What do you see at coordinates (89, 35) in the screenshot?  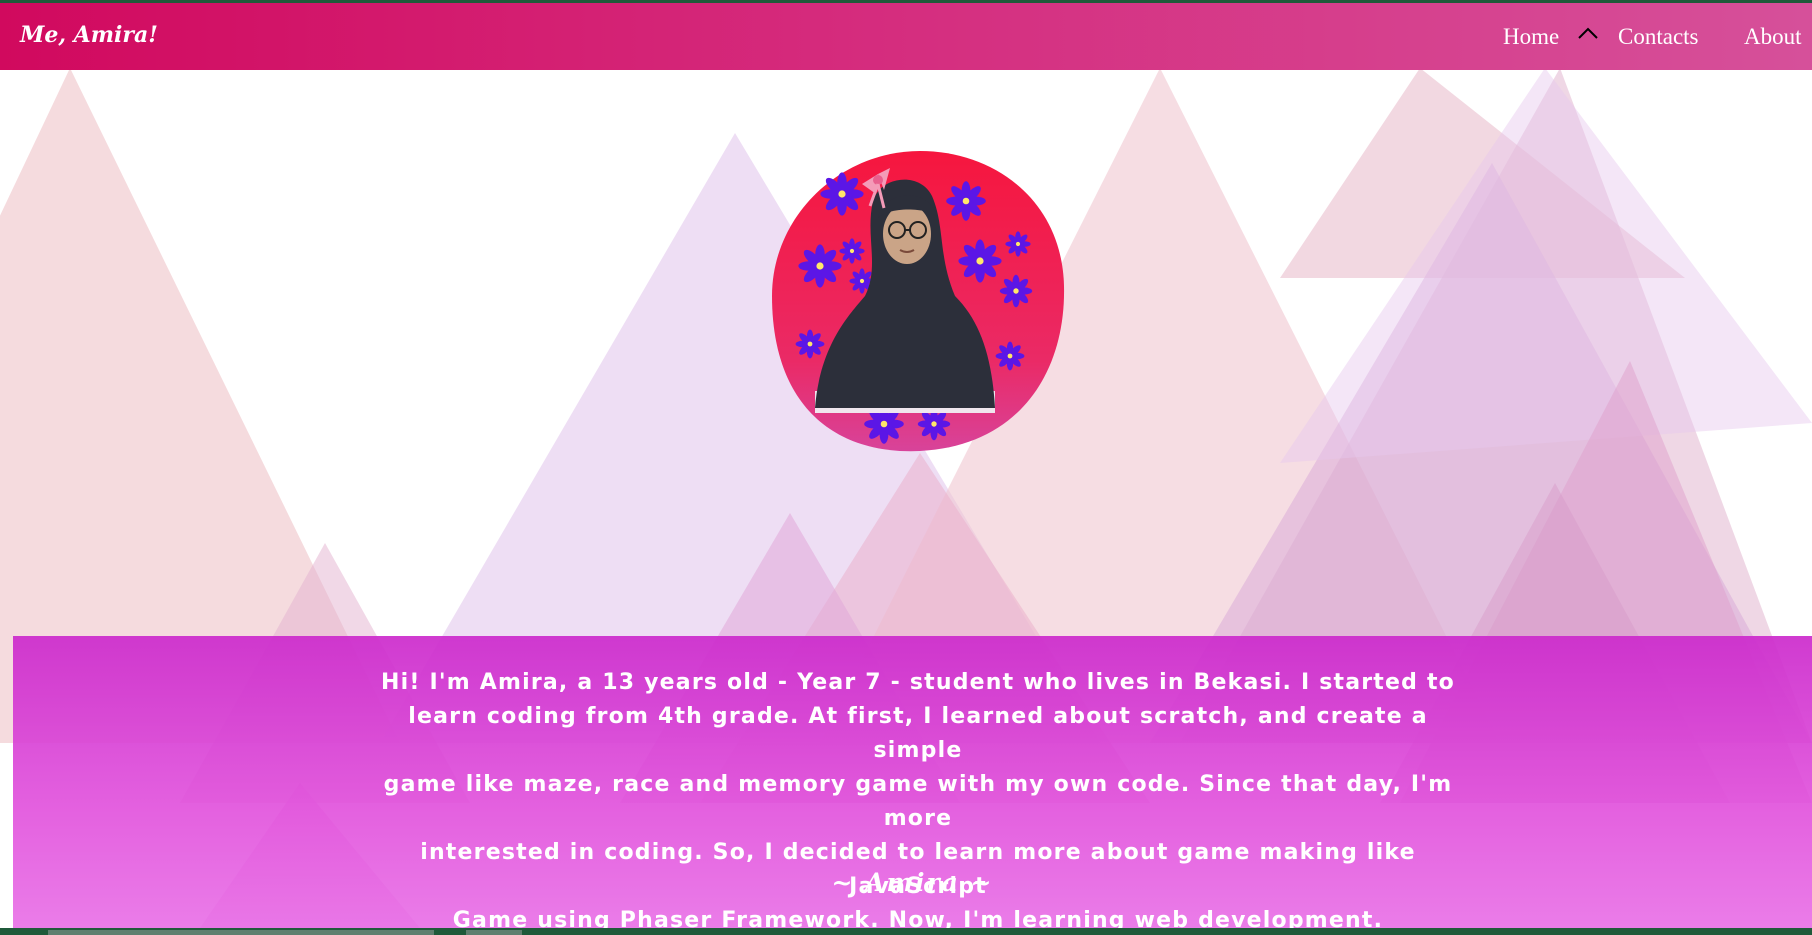 I see `site-brand: Me, Amira!` at bounding box center [89, 35].